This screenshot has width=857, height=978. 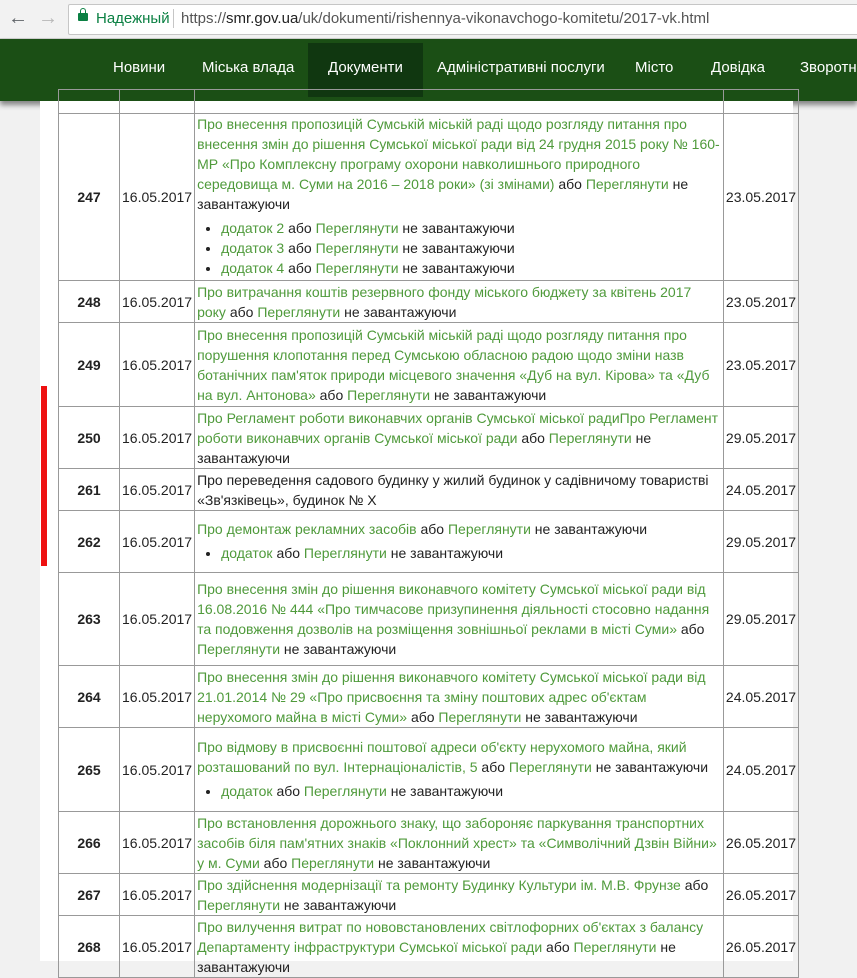 What do you see at coordinates (252, 268) in the screenshot?
I see `attachment-link: додаток 4` at bounding box center [252, 268].